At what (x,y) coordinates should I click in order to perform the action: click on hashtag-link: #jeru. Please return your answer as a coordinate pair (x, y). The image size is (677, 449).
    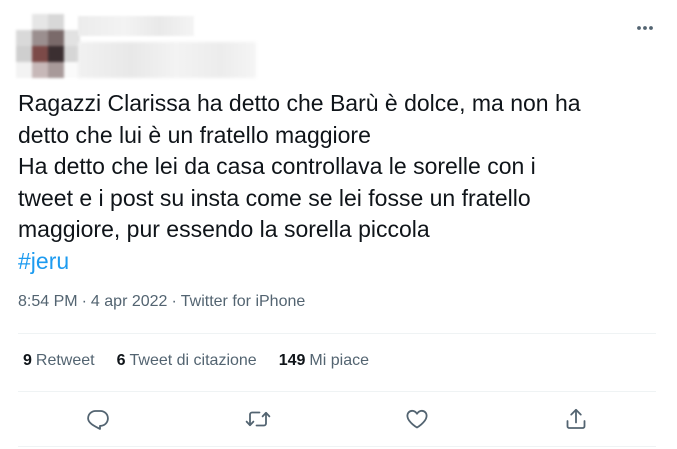
    Looking at the image, I should click on (338, 262).